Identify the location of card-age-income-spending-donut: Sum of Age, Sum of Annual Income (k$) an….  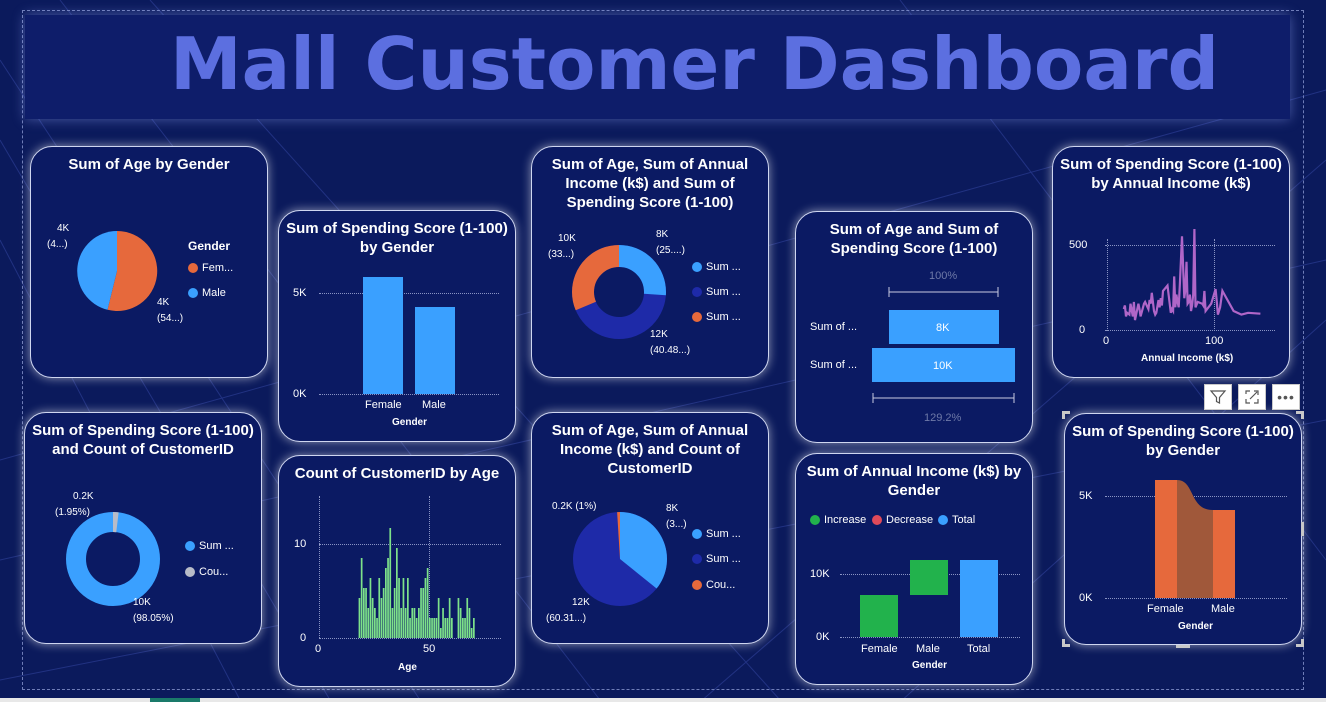
(650, 262).